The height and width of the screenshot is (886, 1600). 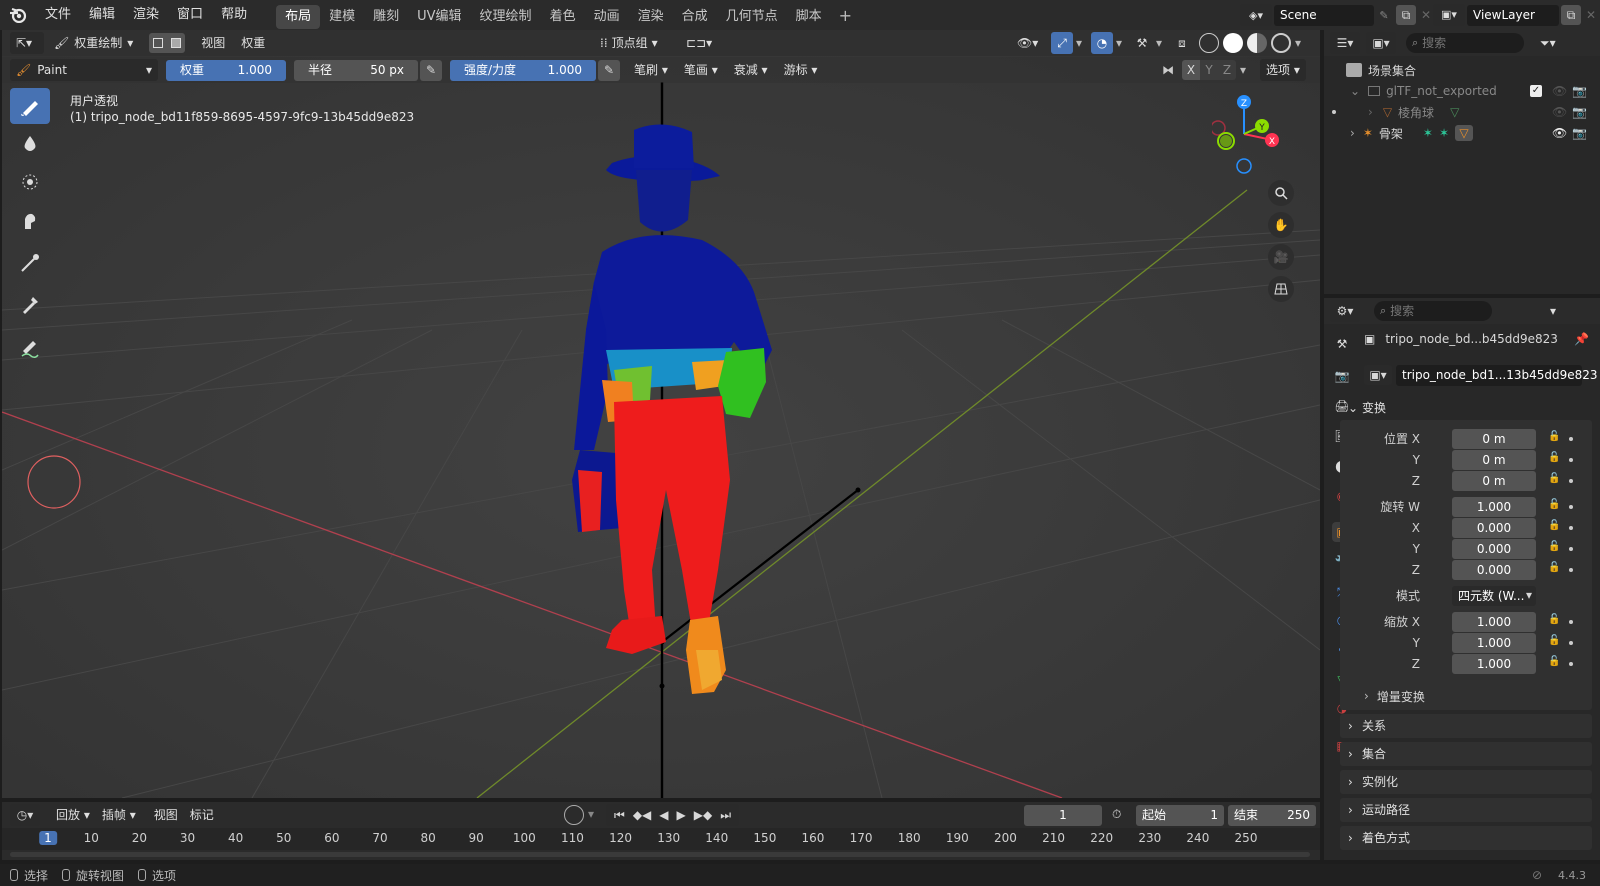 What do you see at coordinates (1559, 91) in the screenshot?
I see `eye-icon: 👁` at bounding box center [1559, 91].